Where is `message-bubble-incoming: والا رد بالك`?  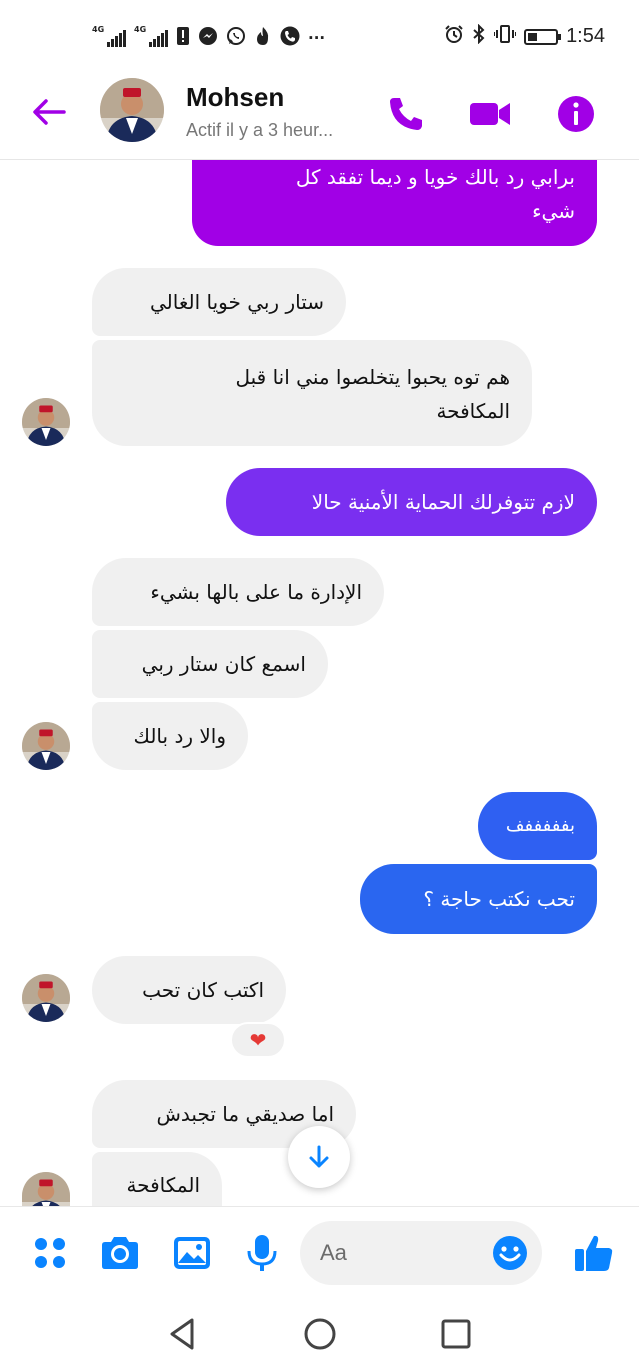
message-bubble-incoming: والا رد بالك is located at coordinates (170, 736).